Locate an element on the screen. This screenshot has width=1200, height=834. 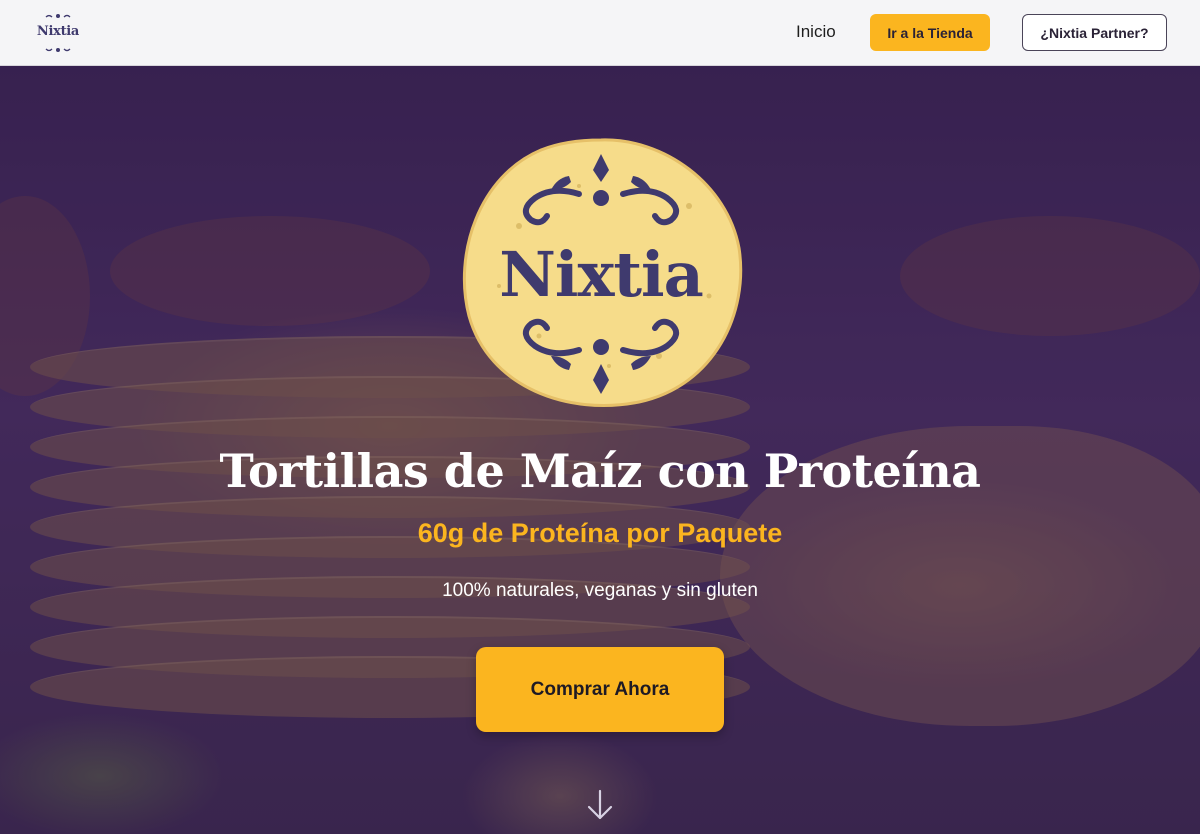
hero-tagline: 100% naturales, veganas y sin gluten is located at coordinates (600, 590).